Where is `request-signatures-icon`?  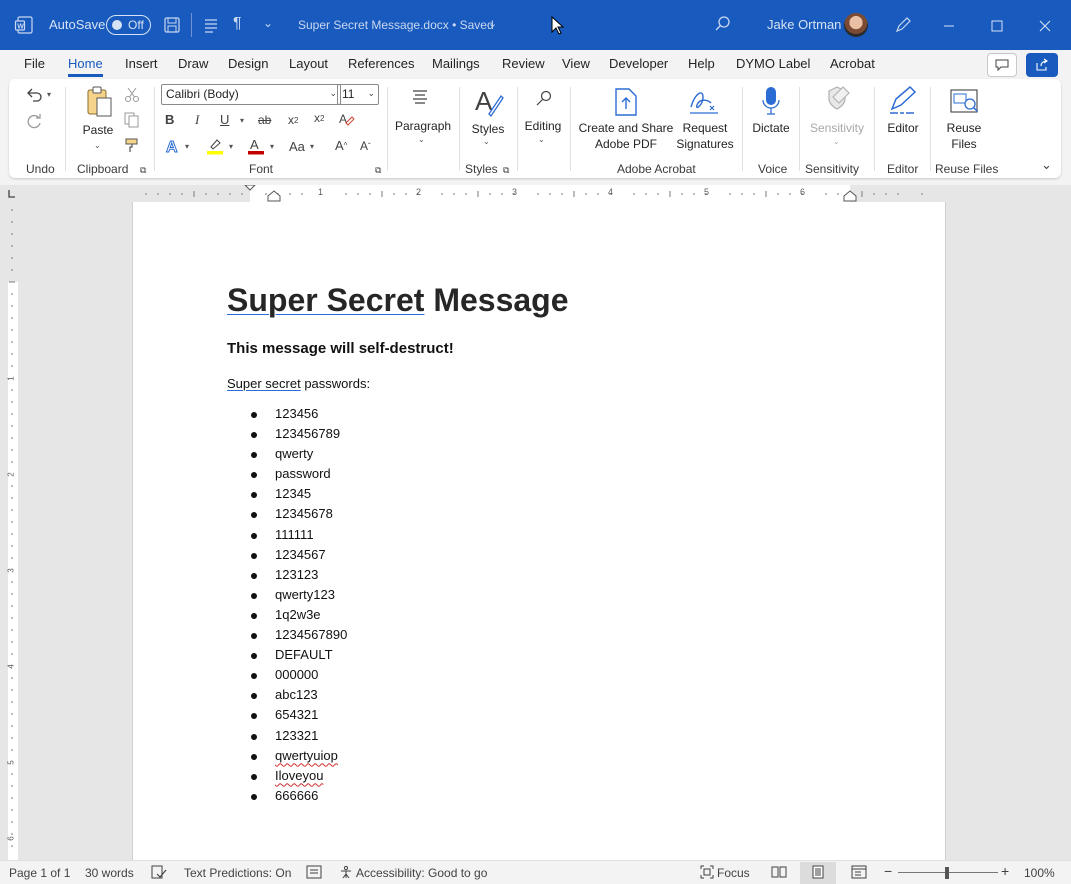
request-signatures-icon is located at coordinates (705, 102).